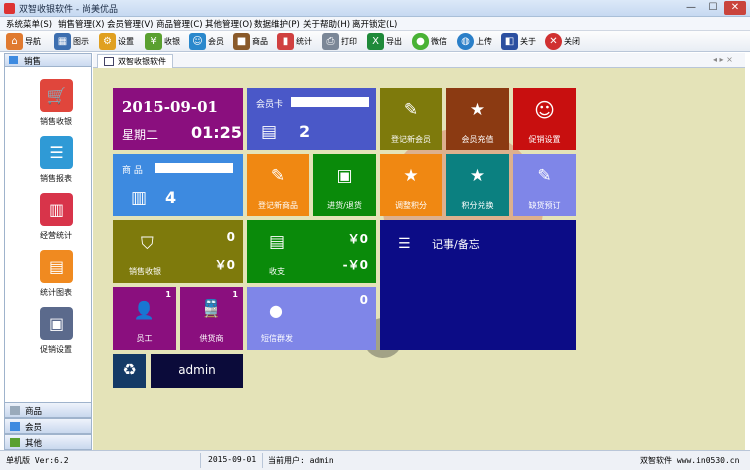  I want to click on toolbar-home-button: ⌂ 导航, so click(23, 41).